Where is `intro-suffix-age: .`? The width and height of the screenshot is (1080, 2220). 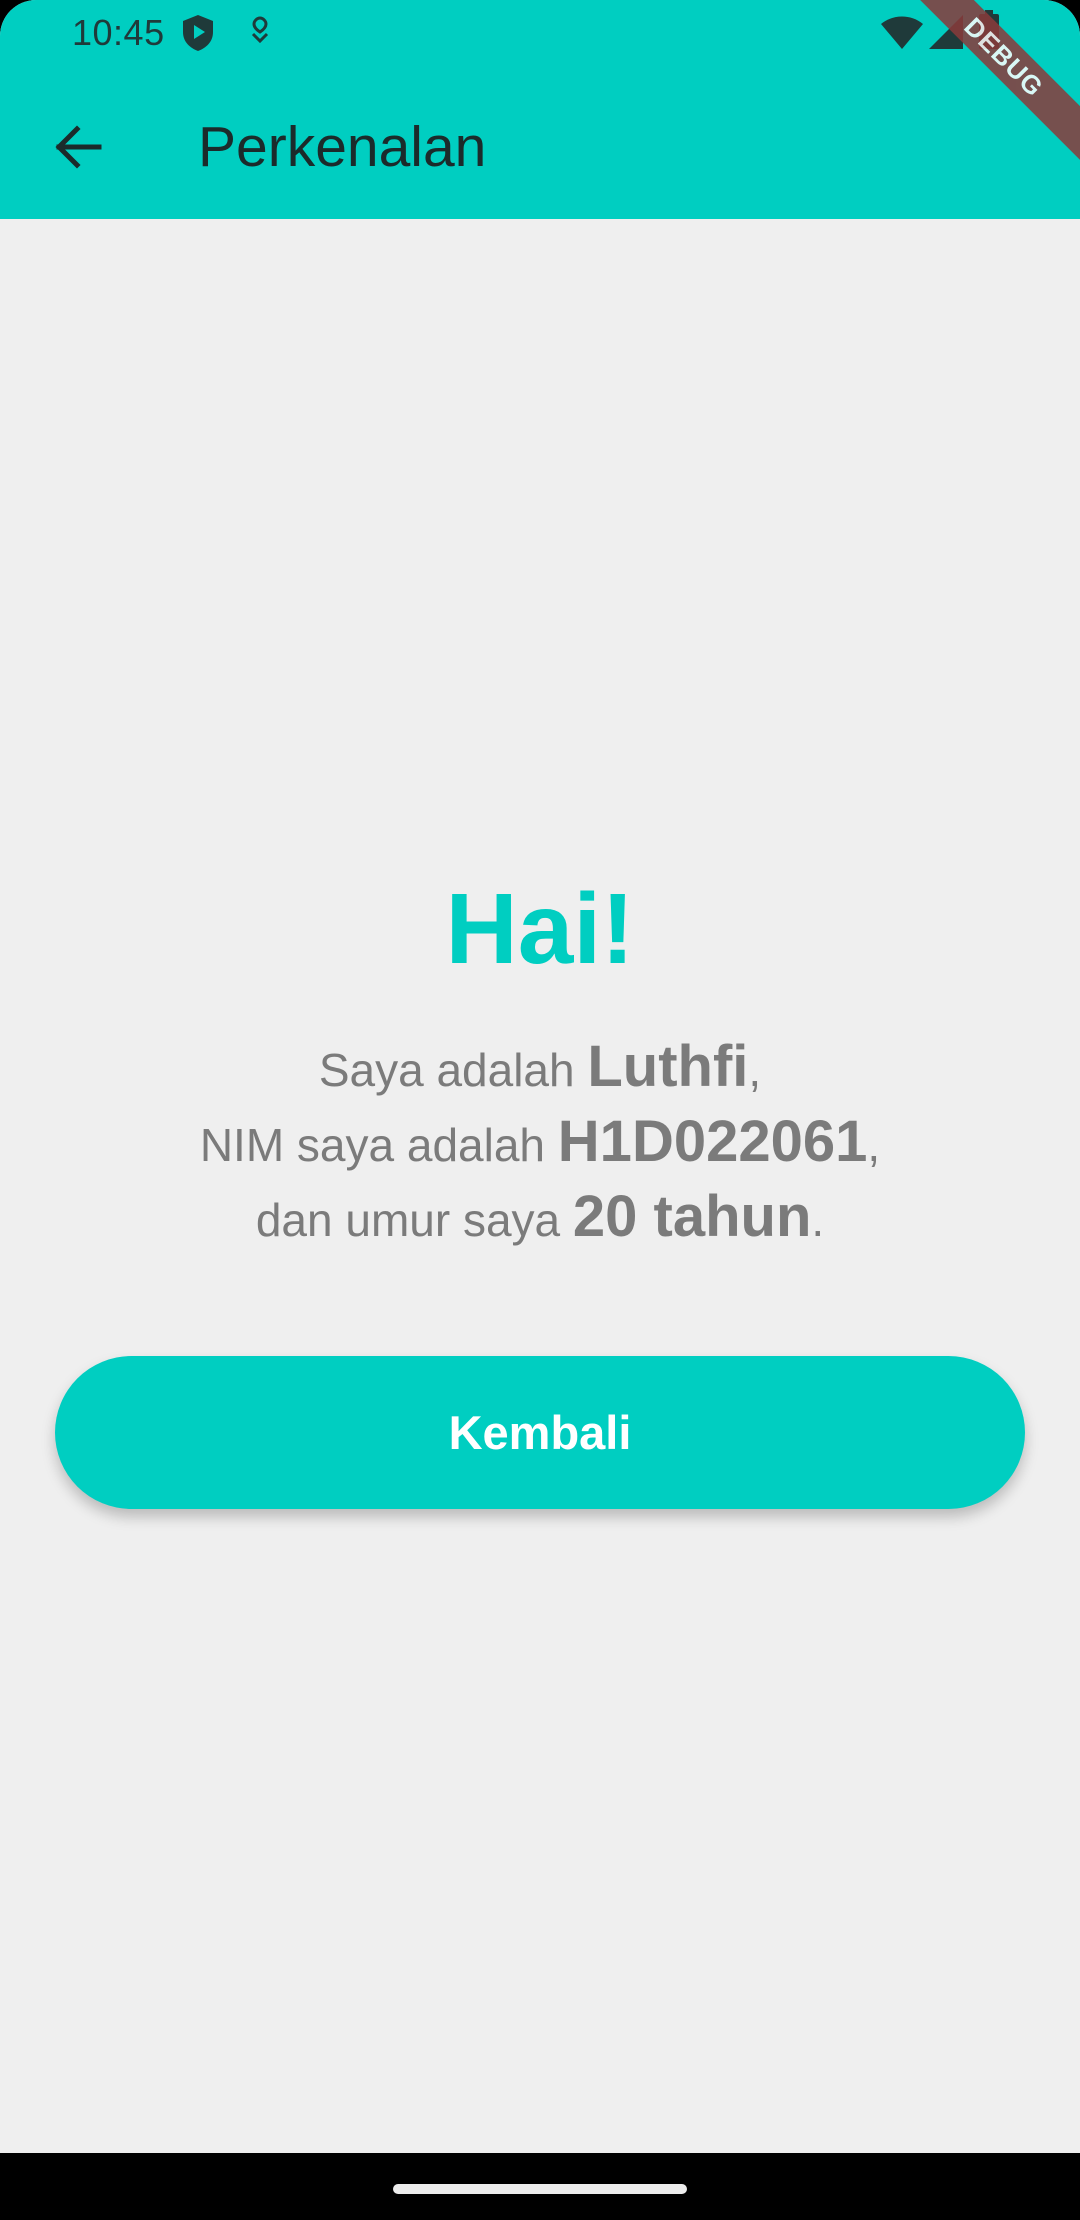 intro-suffix-age: . is located at coordinates (818, 1220).